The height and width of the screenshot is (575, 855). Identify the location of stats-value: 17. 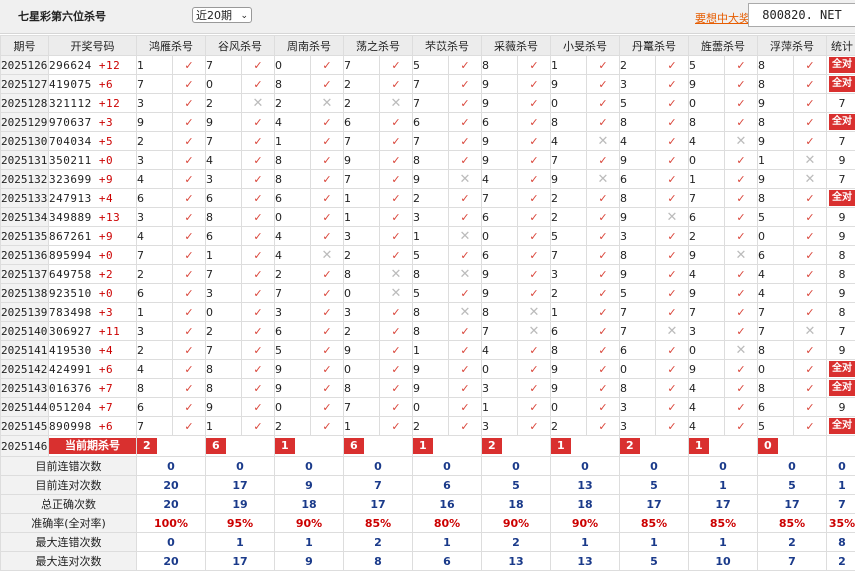
(723, 504).